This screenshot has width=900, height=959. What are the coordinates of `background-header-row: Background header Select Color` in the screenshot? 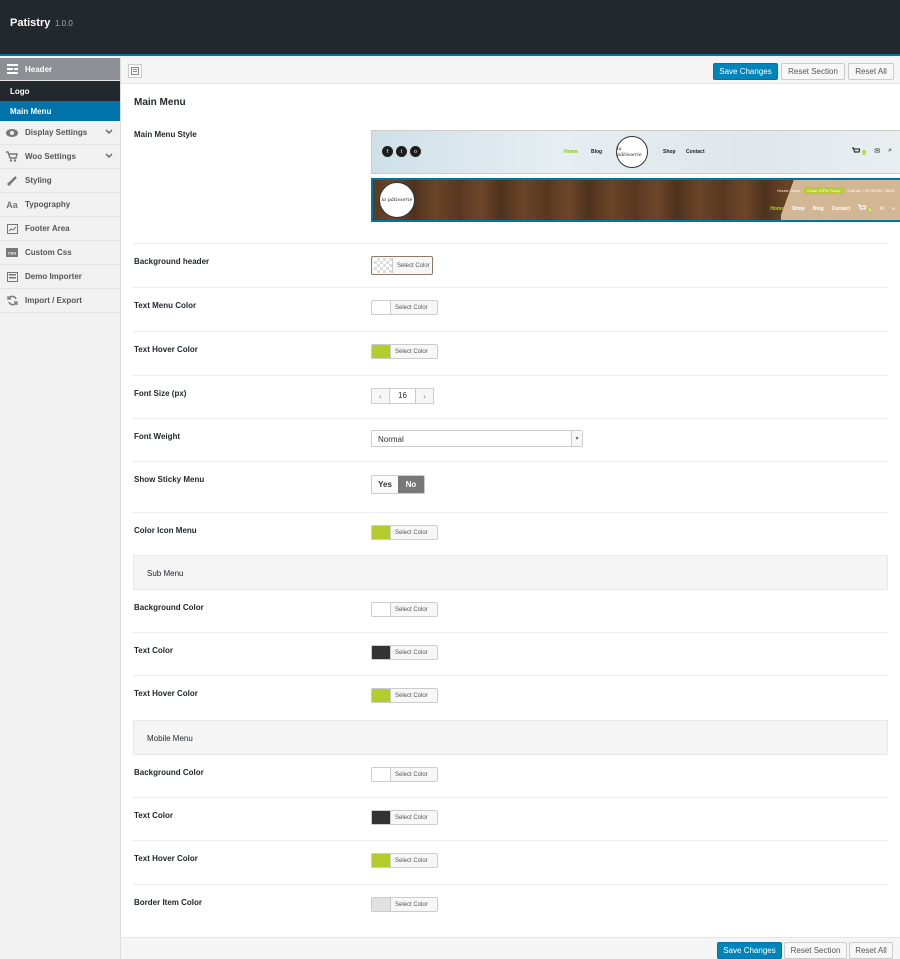 It's located at (510, 266).